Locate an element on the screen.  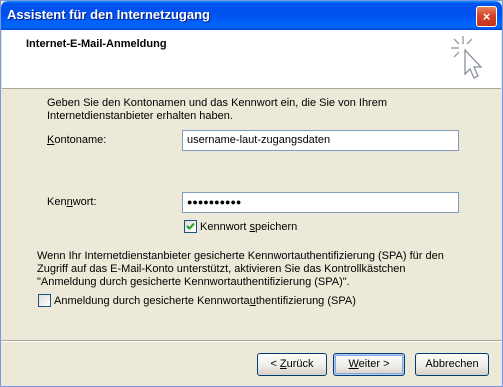
close-icon: × is located at coordinates (486, 16).